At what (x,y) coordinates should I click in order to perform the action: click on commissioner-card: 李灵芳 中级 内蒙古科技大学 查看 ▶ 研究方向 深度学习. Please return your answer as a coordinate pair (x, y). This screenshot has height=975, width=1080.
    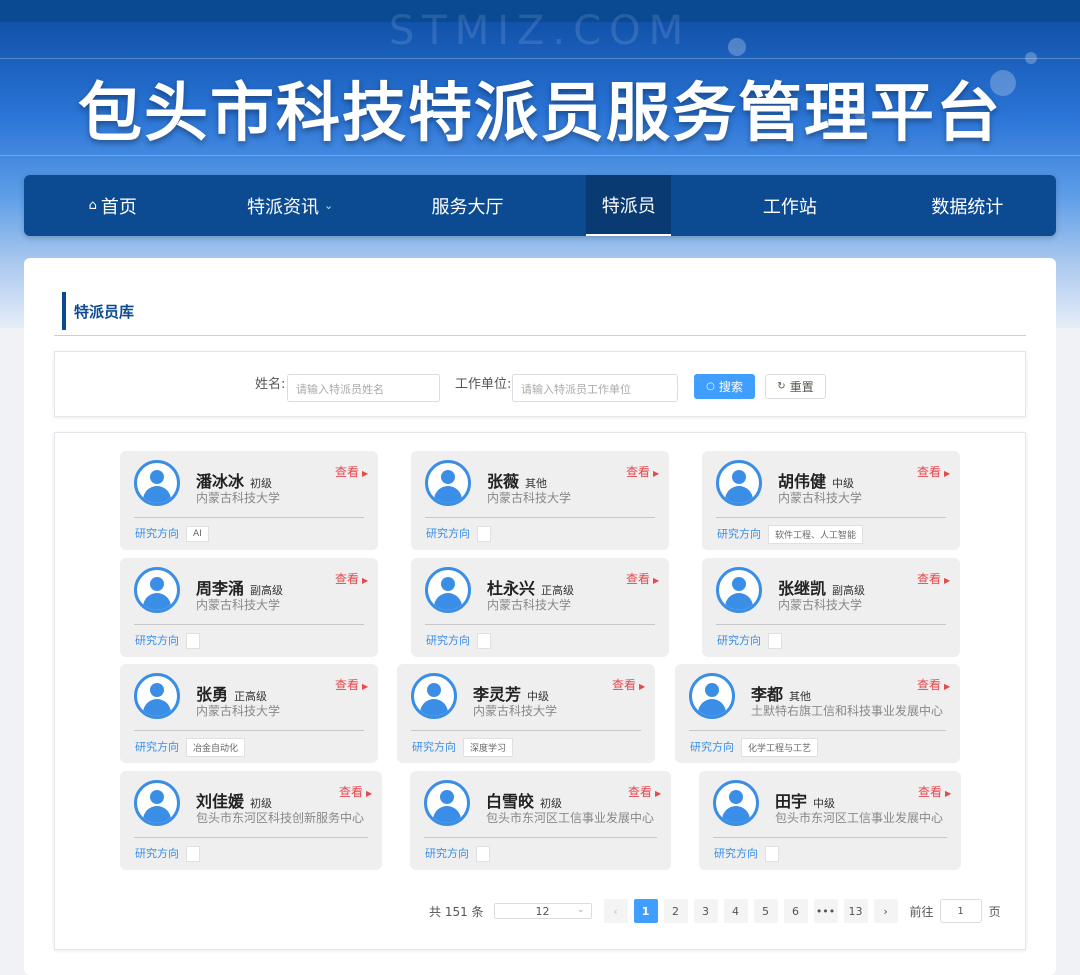
    Looking at the image, I should click on (526, 713).